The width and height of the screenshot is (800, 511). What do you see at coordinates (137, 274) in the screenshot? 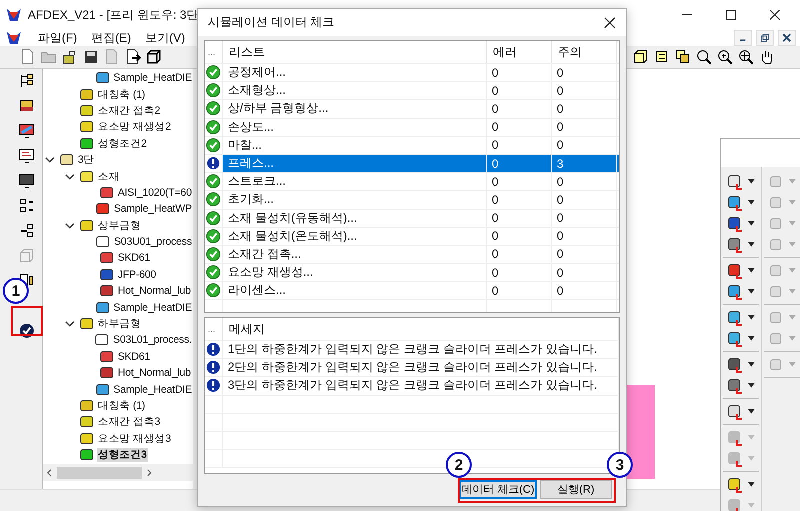
I see `tree-item: JFP-600` at bounding box center [137, 274].